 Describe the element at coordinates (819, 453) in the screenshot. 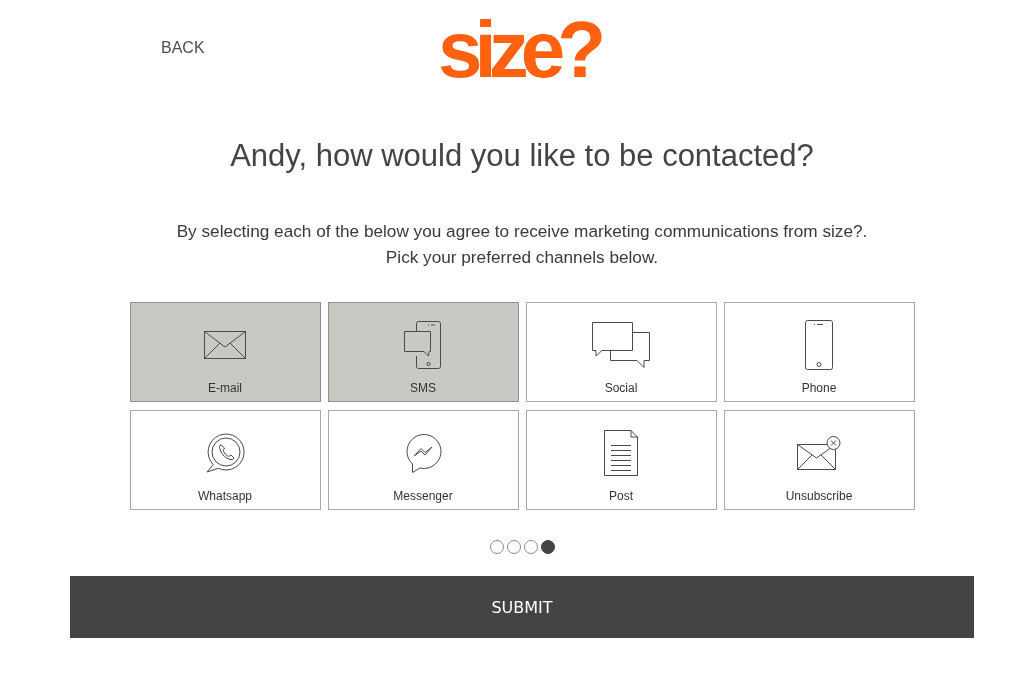

I see `envelope-cross-icon` at that location.